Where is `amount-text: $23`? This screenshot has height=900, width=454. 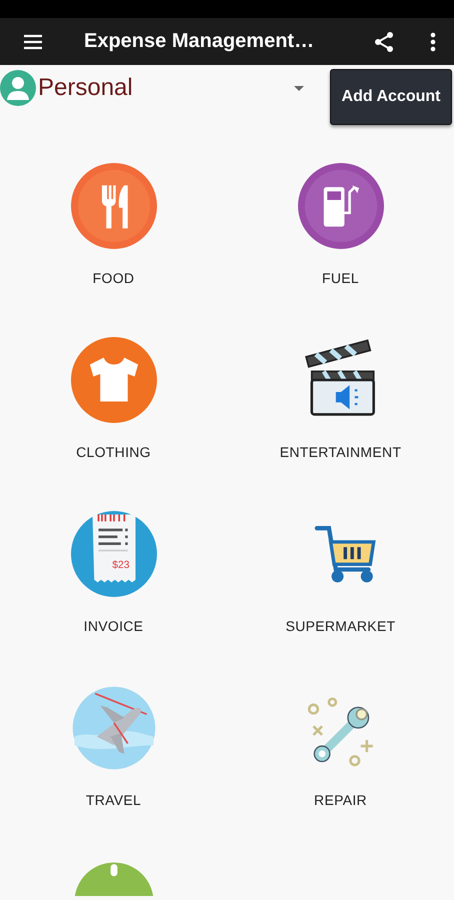 amount-text: $23 is located at coordinates (120, 565).